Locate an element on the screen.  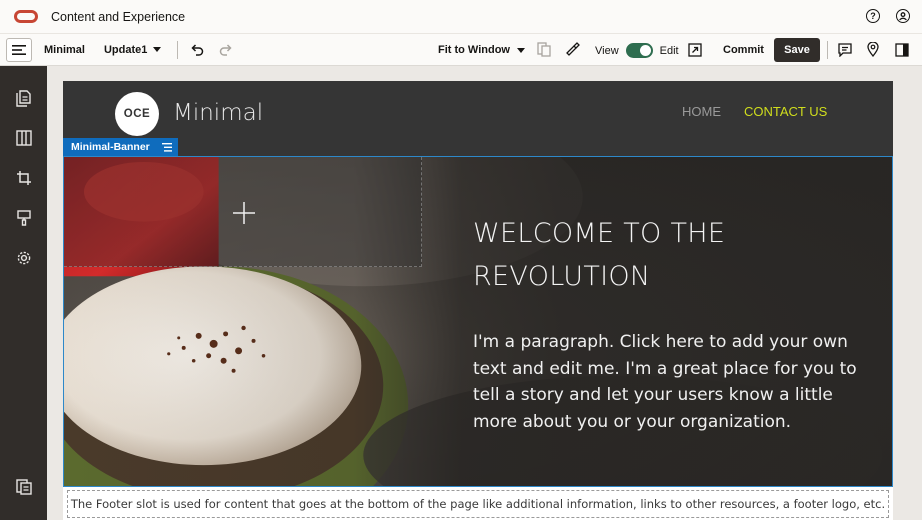
add-icon is located at coordinates (244, 213).